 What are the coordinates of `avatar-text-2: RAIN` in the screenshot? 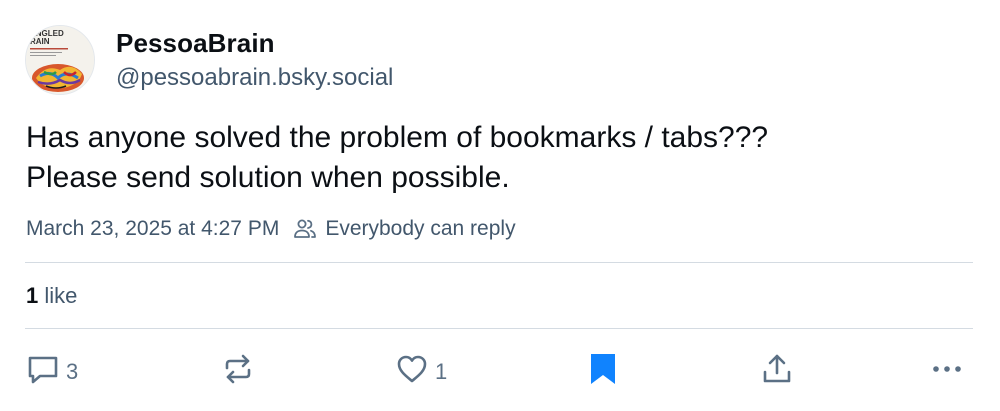 It's located at (40, 41).